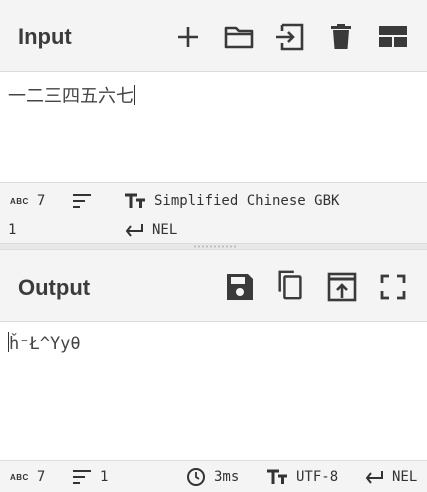 Image resolution: width=427 pixels, height=492 pixels. I want to click on output-time-stat: 3ms, so click(212, 477).